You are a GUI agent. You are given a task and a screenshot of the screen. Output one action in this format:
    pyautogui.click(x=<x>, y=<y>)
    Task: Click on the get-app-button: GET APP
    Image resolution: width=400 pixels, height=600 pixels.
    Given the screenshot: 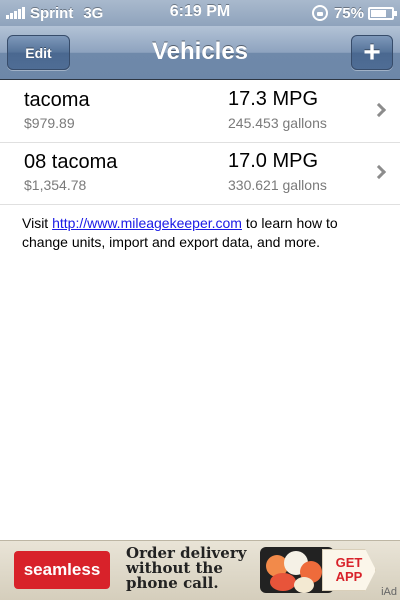 What is the action you would take?
    pyautogui.click(x=349, y=570)
    